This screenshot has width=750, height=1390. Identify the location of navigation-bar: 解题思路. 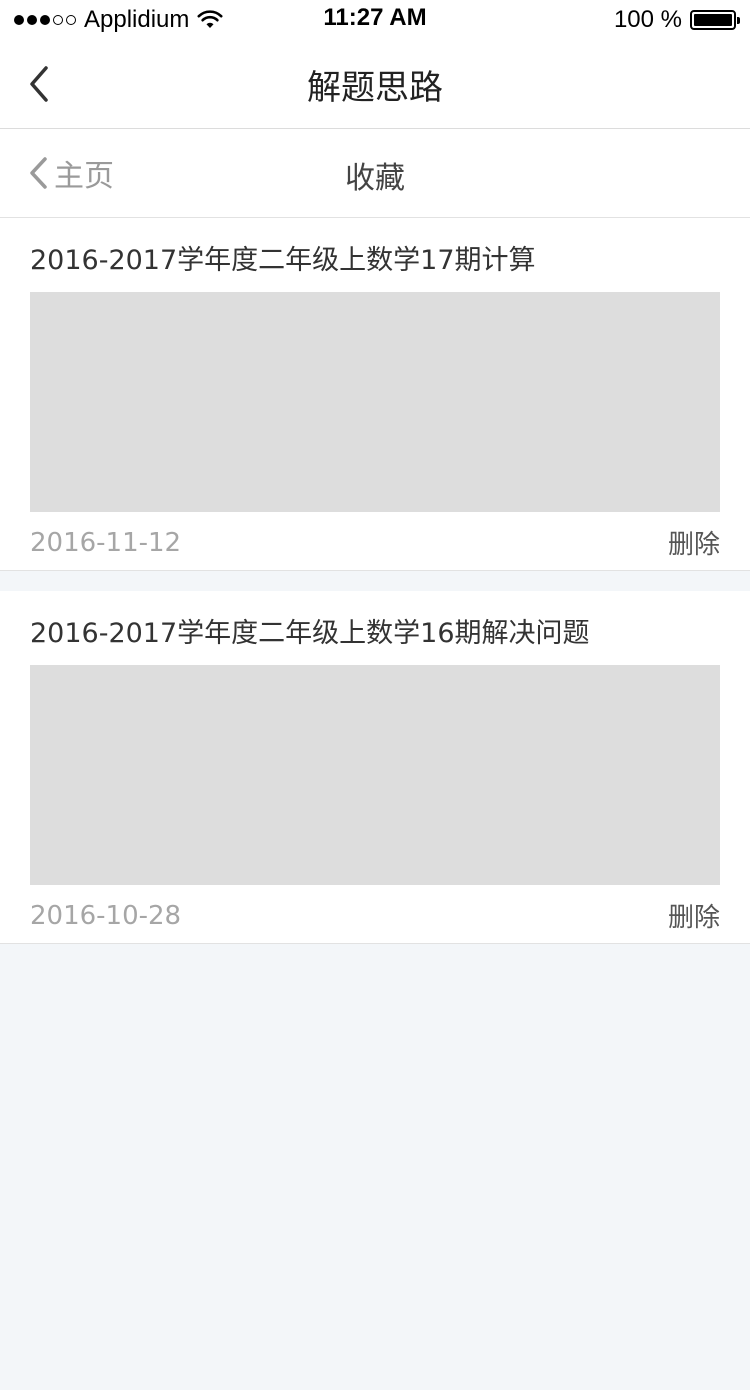
(375, 84).